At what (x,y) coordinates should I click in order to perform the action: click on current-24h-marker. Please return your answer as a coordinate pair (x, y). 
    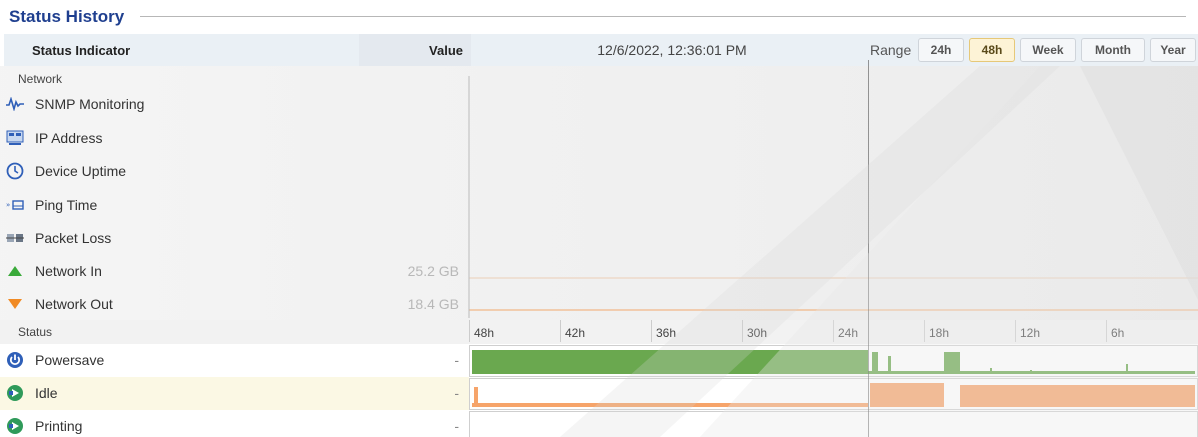
    Looking at the image, I should click on (868, 248).